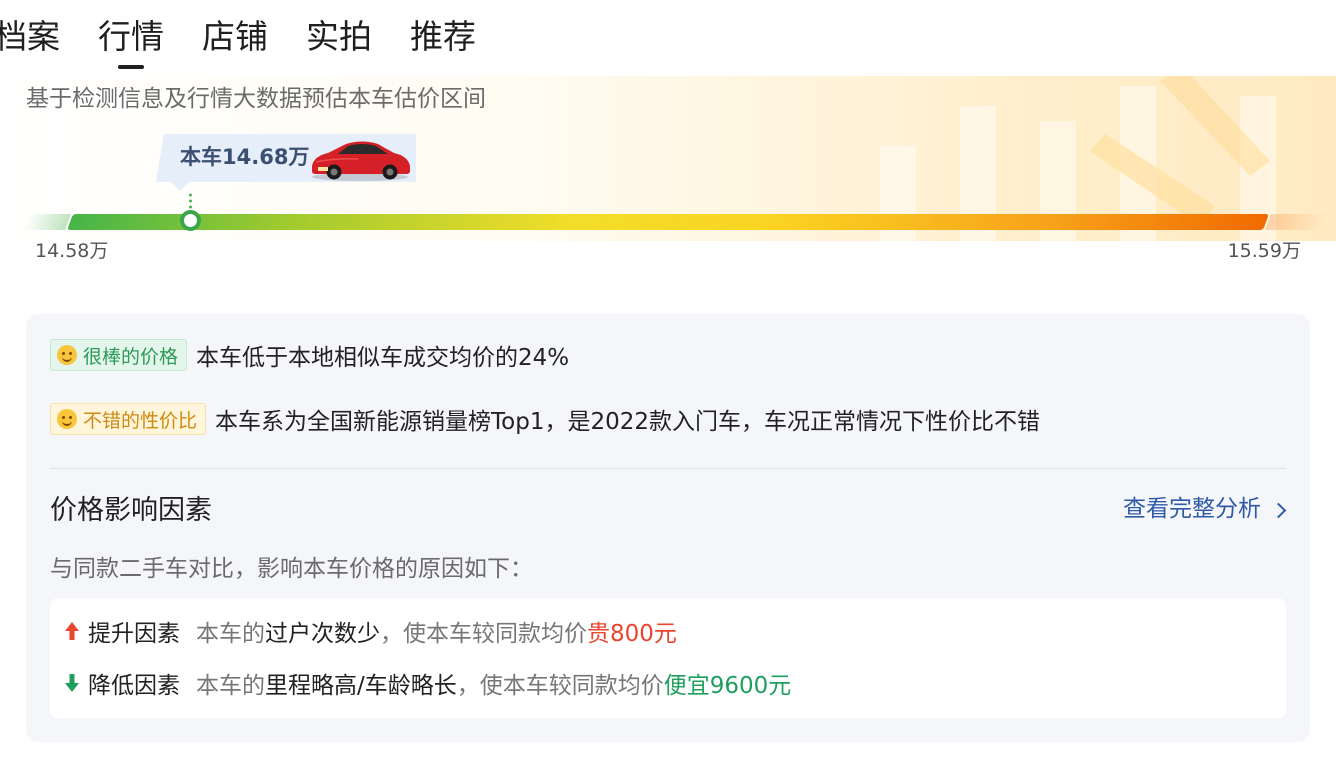  Describe the element at coordinates (180, 186) in the screenshot. I see `current-price-bubble-tail` at that location.